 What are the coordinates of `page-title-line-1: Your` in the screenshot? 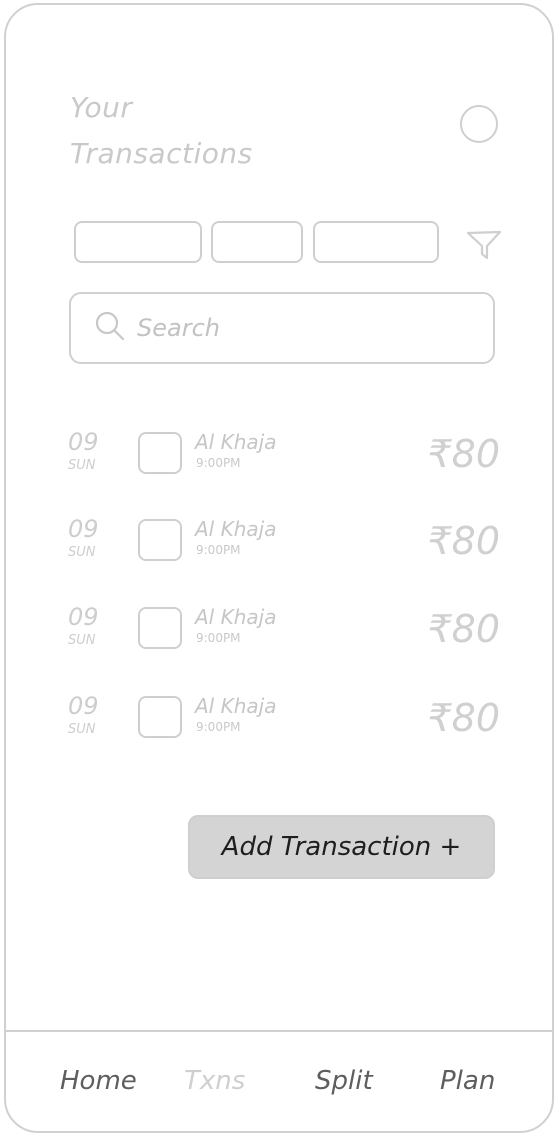 It's located at (101, 107).